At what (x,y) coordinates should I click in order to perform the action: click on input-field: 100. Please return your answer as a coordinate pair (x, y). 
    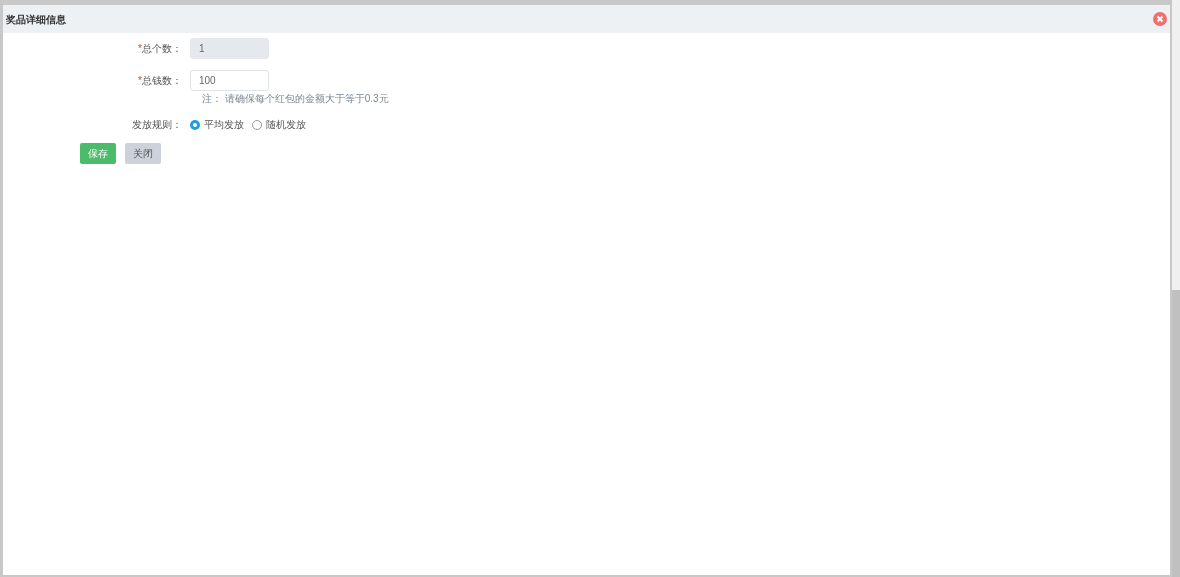
    Looking at the image, I should click on (229, 80).